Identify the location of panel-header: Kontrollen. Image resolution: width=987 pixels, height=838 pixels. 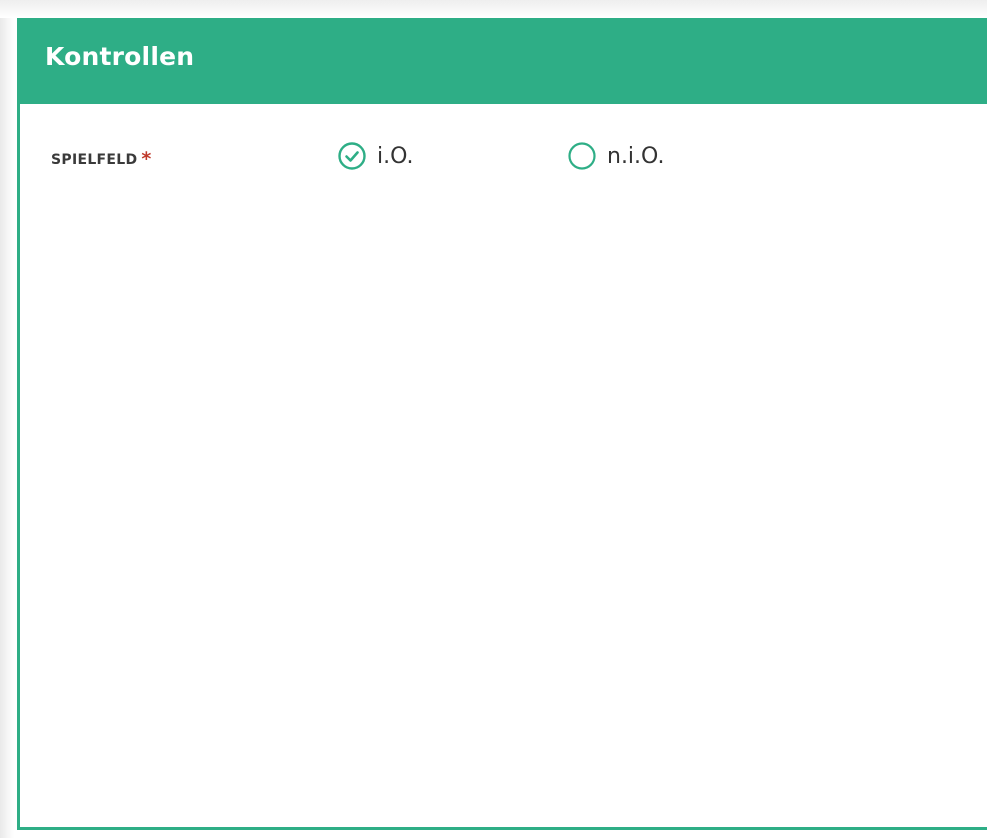
(503, 61).